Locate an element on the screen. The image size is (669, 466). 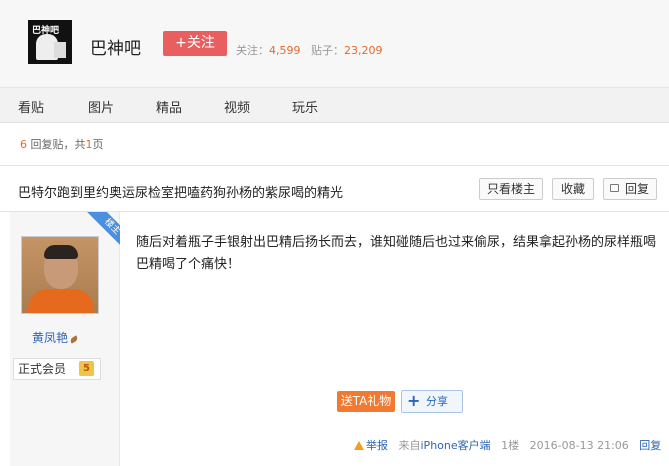
bar-stats: 关注：4,599 贴子：23,209 is located at coordinates (309, 50).